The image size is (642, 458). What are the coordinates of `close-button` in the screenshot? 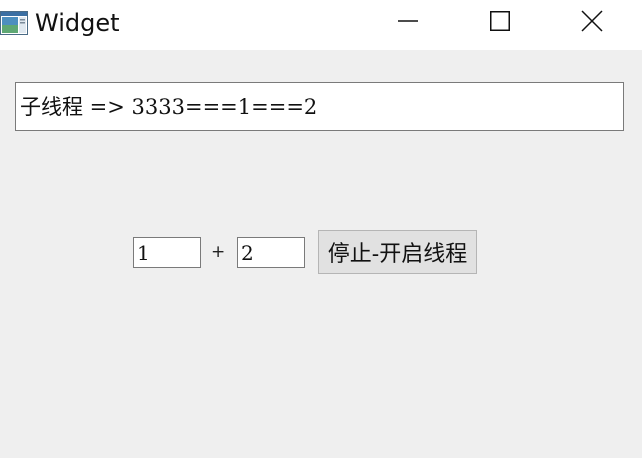 It's located at (592, 23).